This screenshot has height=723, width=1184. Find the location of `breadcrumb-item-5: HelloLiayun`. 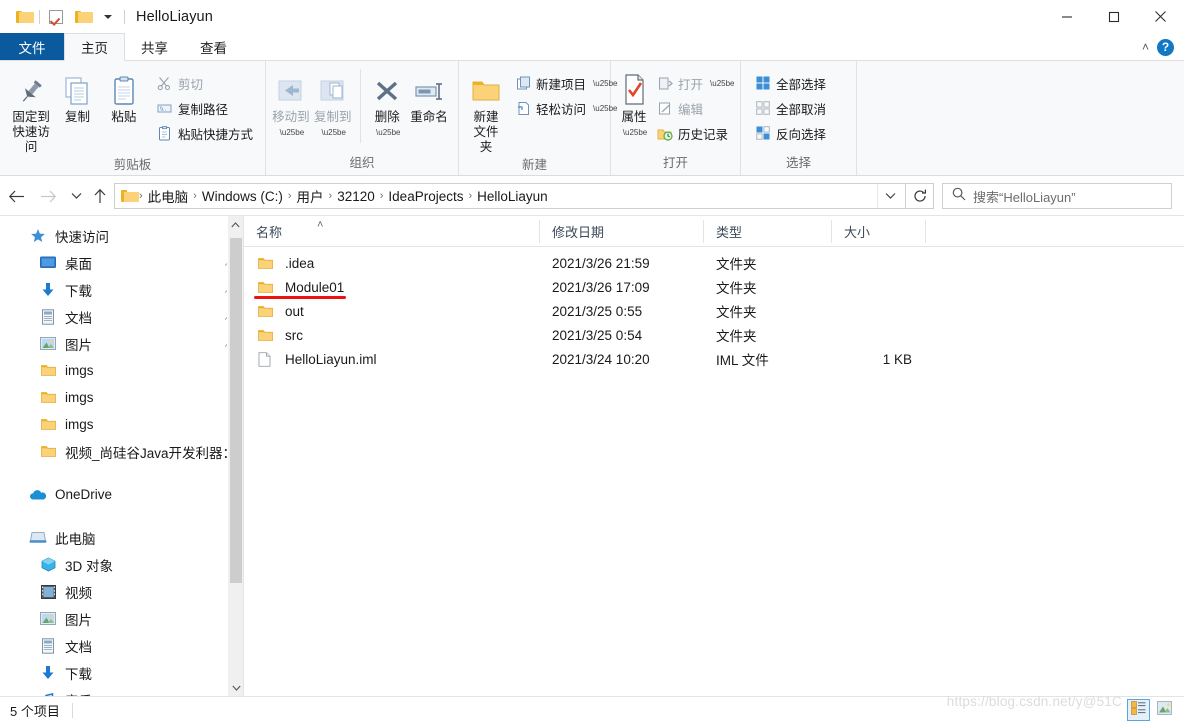

breadcrumb-item-5: HelloLiayun is located at coordinates (512, 196).